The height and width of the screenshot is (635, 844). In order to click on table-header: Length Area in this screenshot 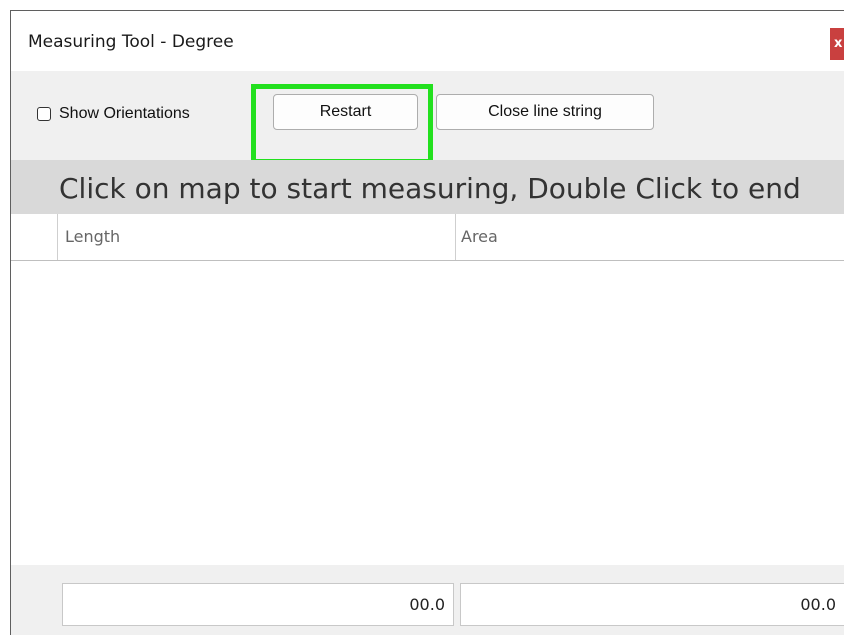, I will do `click(427, 237)`.